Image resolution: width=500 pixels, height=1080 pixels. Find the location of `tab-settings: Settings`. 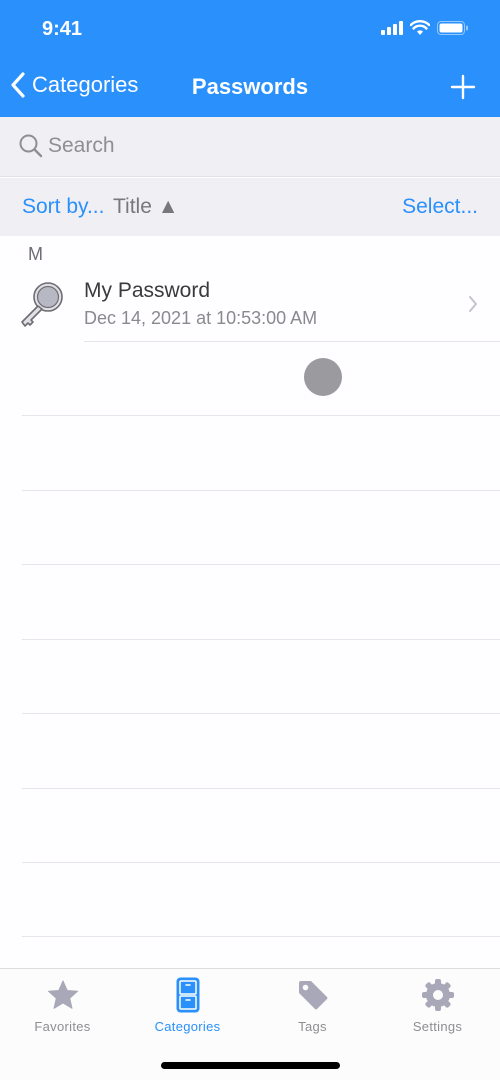

tab-settings: Settings is located at coordinates (437, 1005).